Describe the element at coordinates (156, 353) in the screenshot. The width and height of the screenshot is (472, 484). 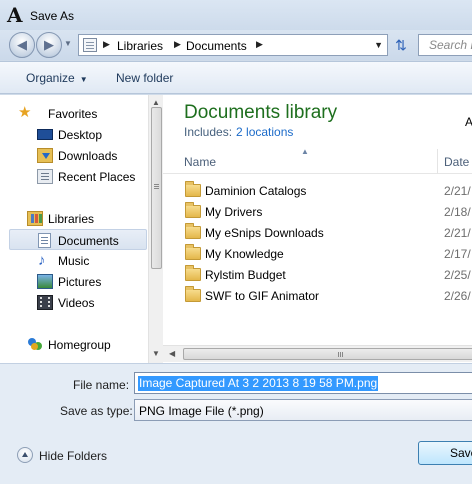
I see `scroll-down-icon: ▼` at that location.